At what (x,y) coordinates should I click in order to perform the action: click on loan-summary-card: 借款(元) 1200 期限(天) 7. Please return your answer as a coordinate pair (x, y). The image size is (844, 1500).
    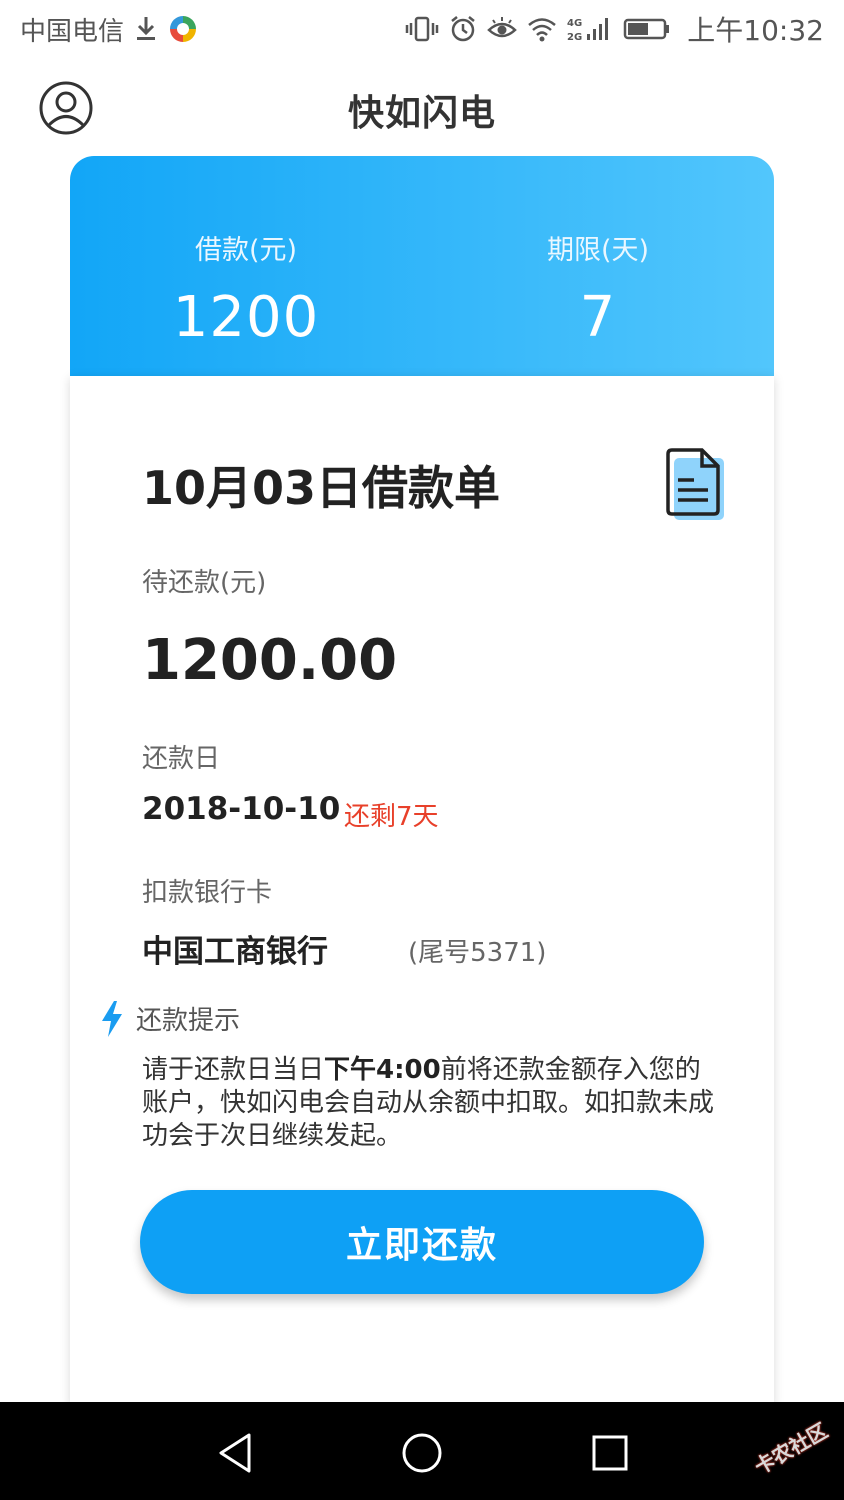
    Looking at the image, I should click on (422, 267).